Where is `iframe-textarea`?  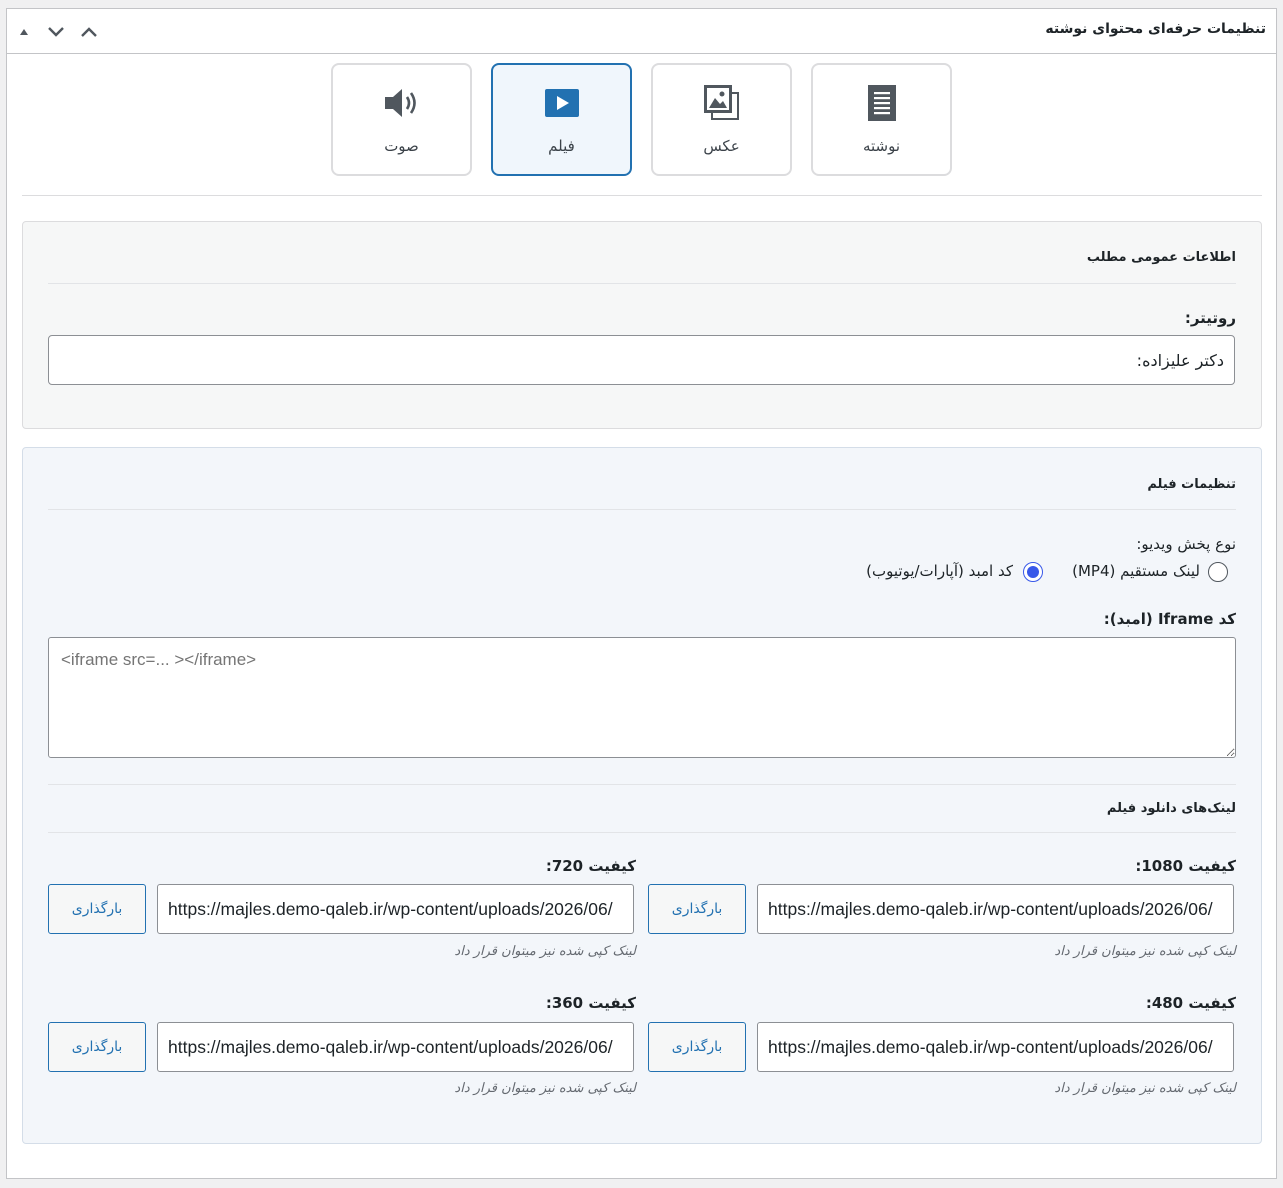
iframe-textarea is located at coordinates (642, 697).